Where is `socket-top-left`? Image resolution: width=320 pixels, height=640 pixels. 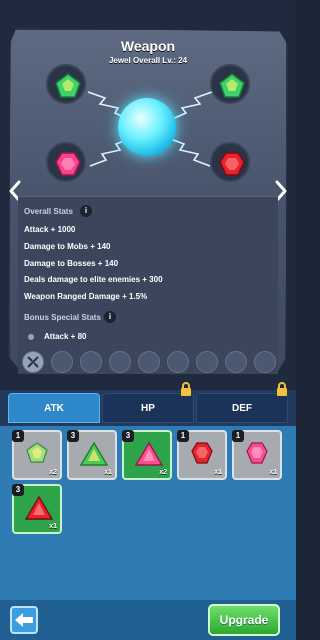 socket-top-left is located at coordinates (66, 84).